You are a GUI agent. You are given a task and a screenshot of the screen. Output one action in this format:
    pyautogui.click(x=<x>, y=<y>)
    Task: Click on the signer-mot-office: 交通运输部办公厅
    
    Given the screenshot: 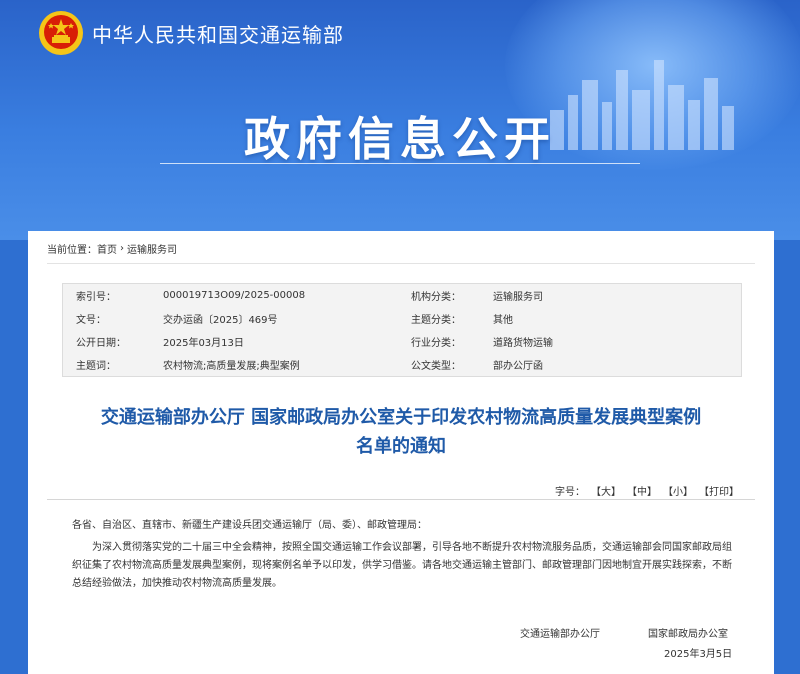 What is the action you would take?
    pyautogui.click(x=560, y=634)
    